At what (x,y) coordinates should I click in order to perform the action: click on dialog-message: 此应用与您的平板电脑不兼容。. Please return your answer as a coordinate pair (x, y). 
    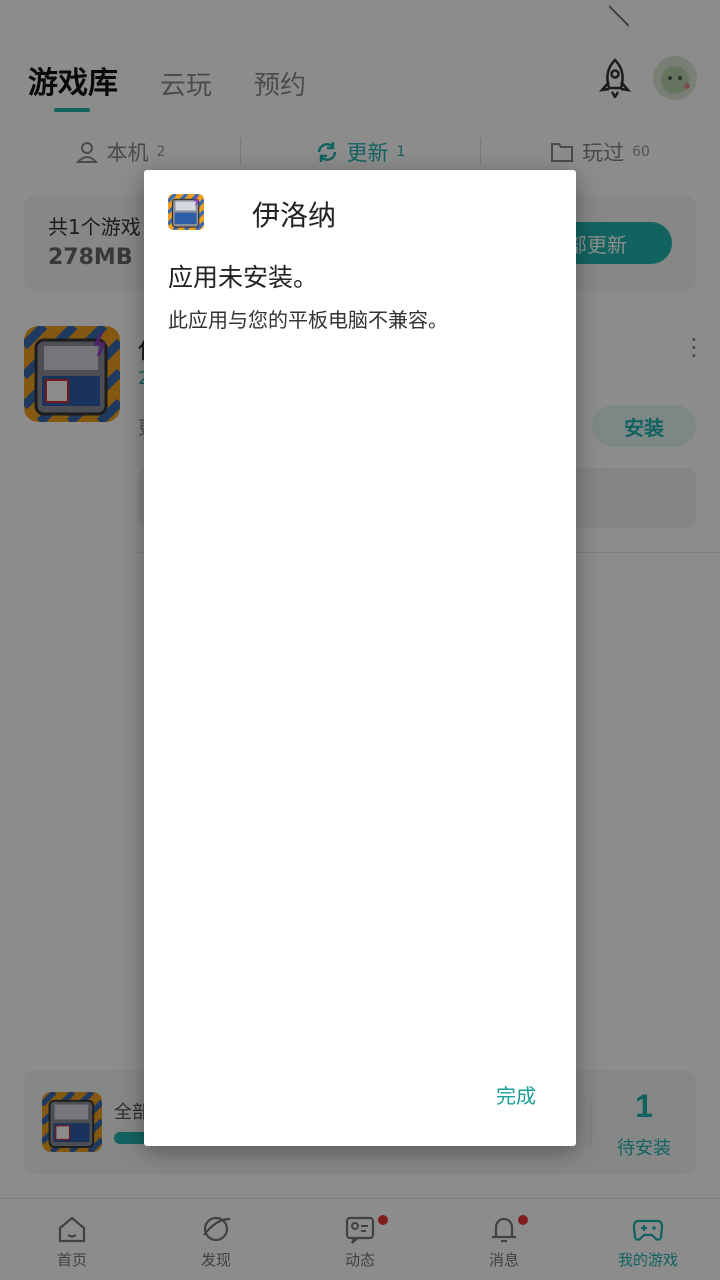
    Looking at the image, I should click on (308, 320).